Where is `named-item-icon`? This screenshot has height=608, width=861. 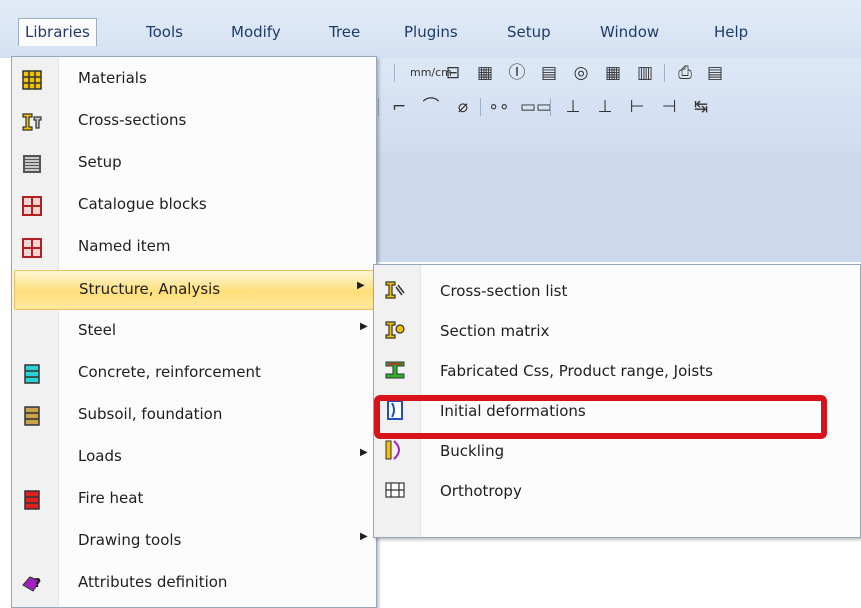 named-item-icon is located at coordinates (32, 248).